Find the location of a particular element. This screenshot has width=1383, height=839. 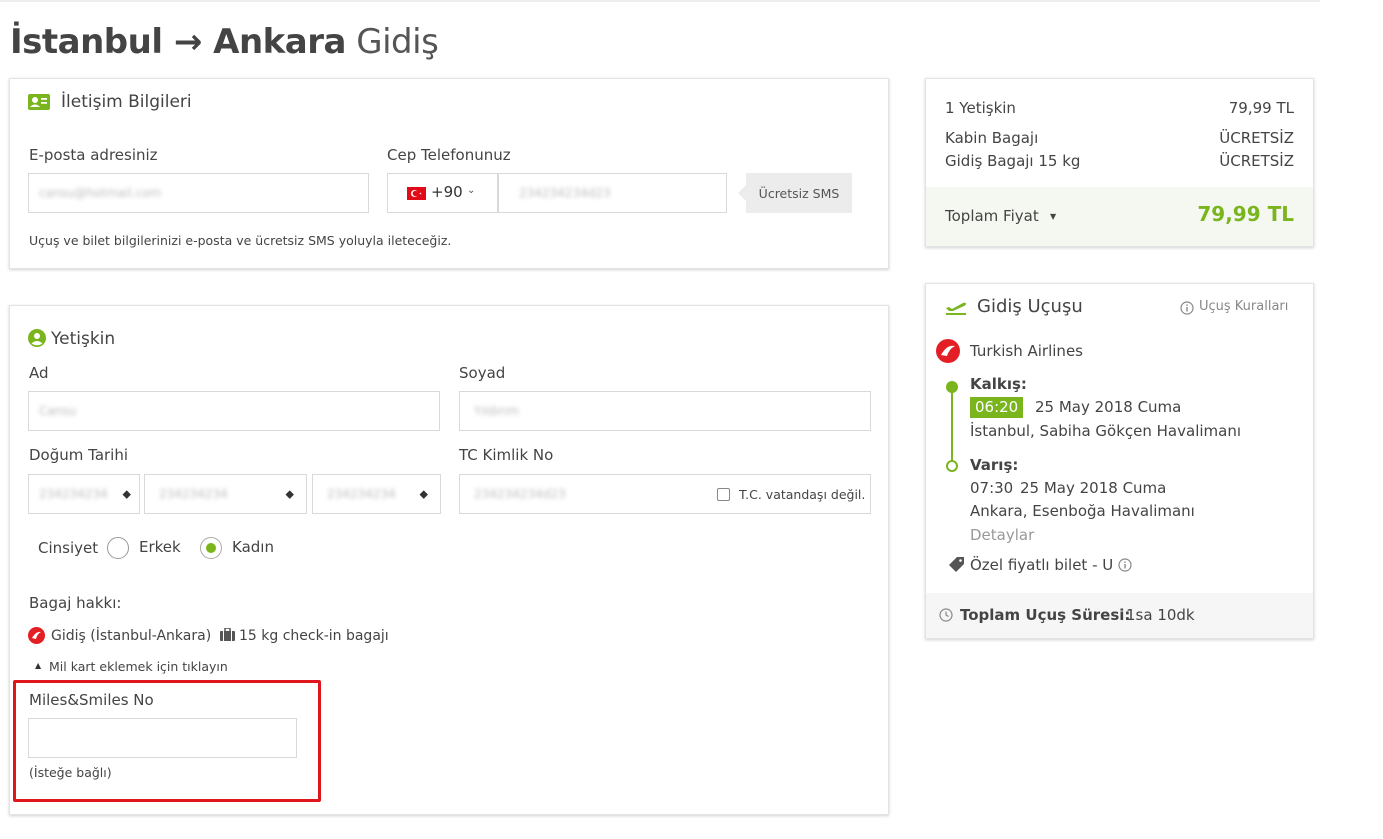

caret-up-icon: ▲ is located at coordinates (38, 665).